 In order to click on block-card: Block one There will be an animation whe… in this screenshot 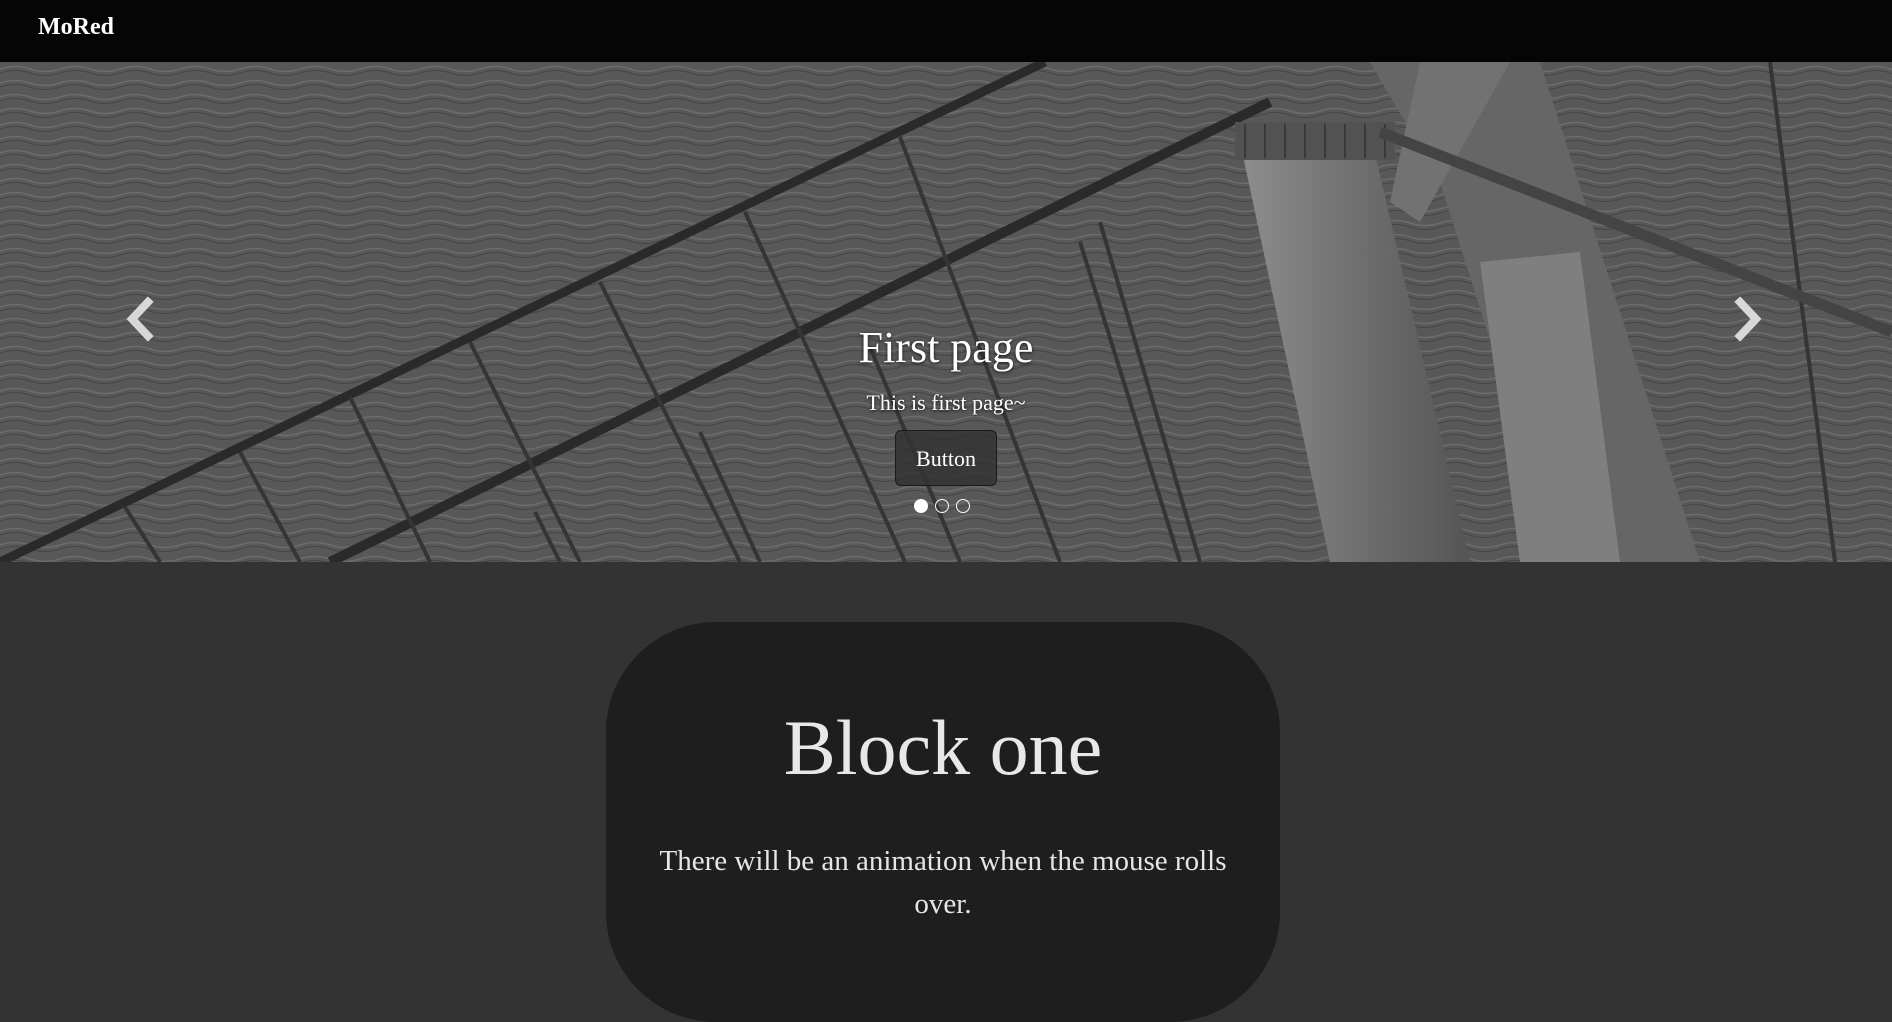, I will do `click(943, 822)`.